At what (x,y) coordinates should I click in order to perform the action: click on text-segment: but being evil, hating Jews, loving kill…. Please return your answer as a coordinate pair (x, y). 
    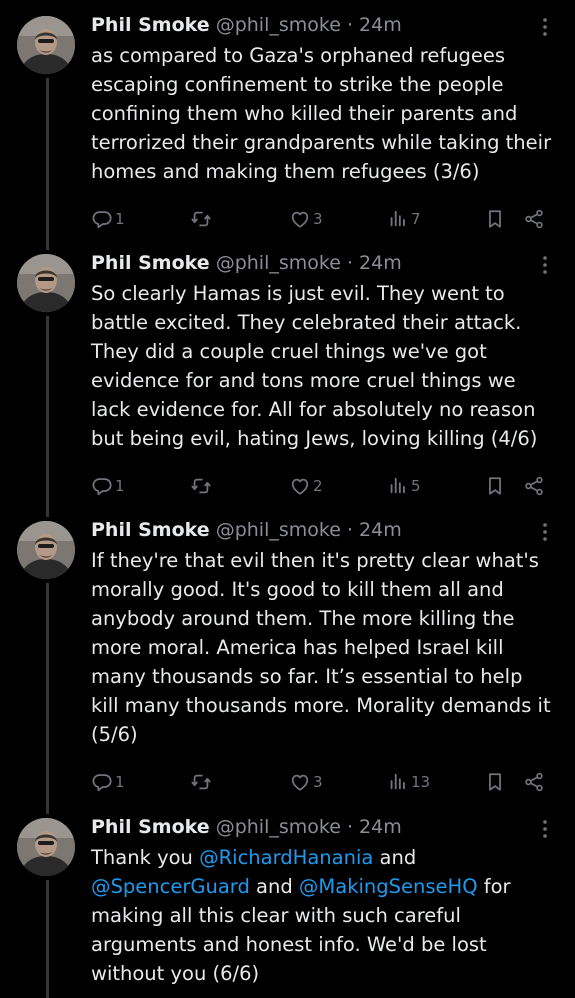
    Looking at the image, I should click on (314, 438).